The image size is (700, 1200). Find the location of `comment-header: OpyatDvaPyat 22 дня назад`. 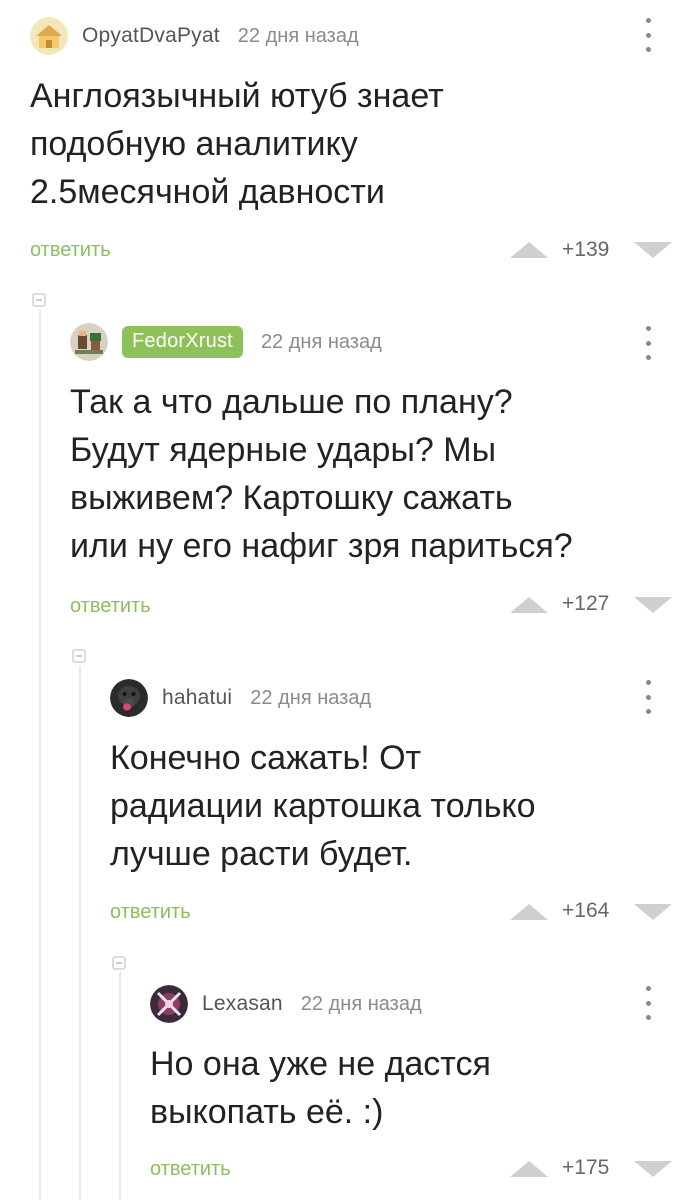

comment-header: OpyatDvaPyat 22 дня назад is located at coordinates (194, 36).